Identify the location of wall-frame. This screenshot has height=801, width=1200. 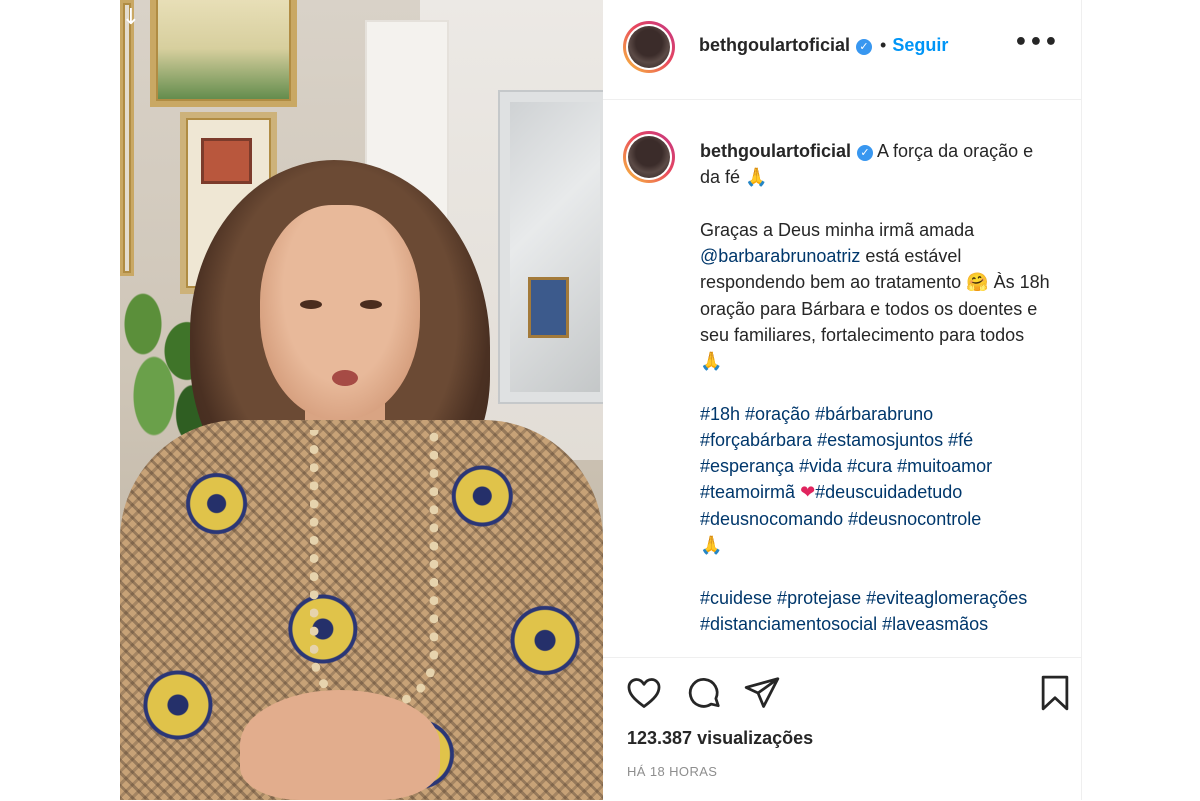
(127, 138).